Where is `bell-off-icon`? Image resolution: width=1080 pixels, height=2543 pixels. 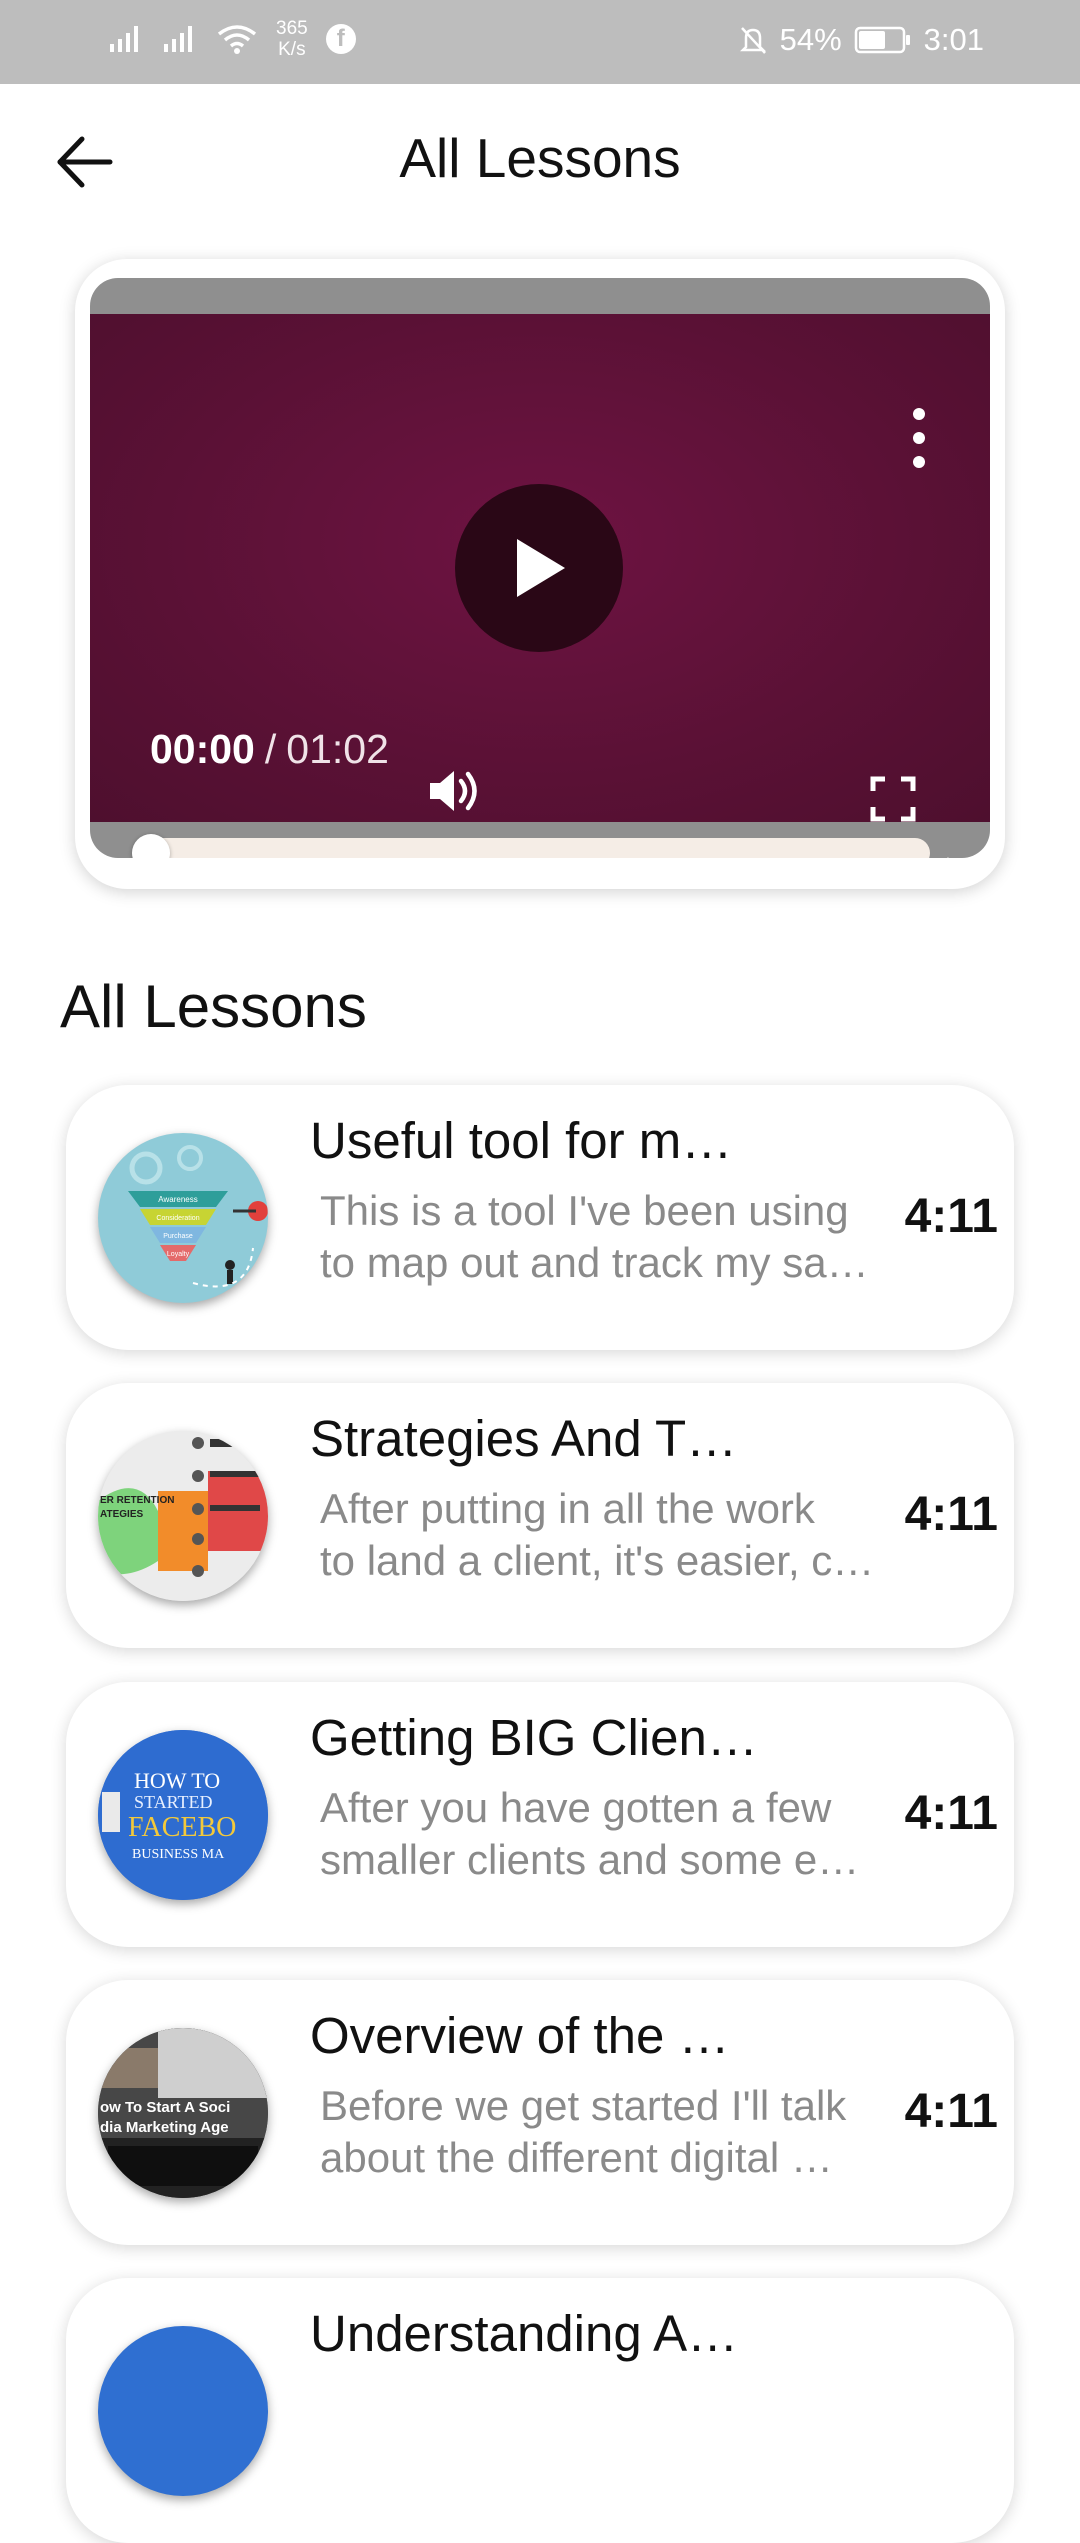 bell-off-icon is located at coordinates (752, 40).